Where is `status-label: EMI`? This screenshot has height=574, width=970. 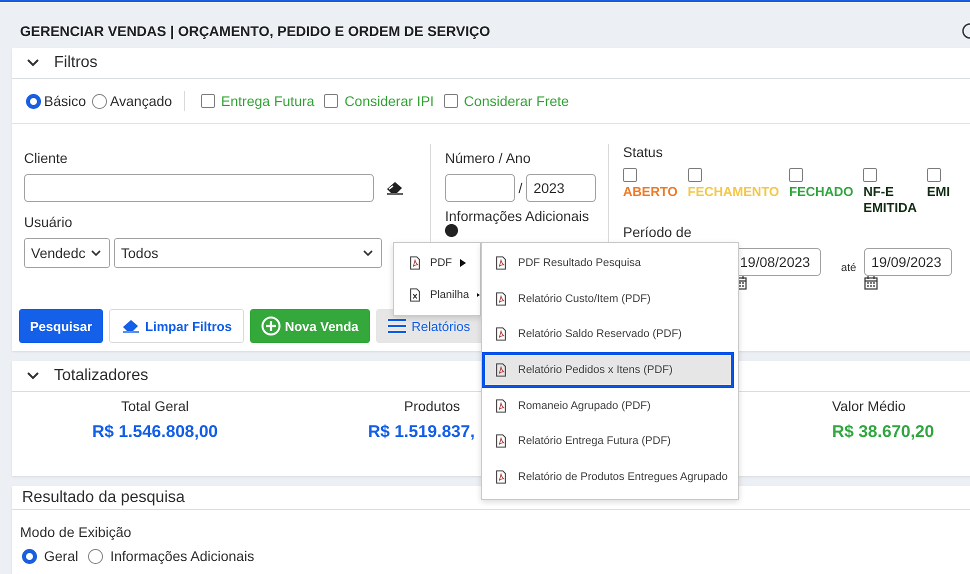
status-label: EMI is located at coordinates (938, 192).